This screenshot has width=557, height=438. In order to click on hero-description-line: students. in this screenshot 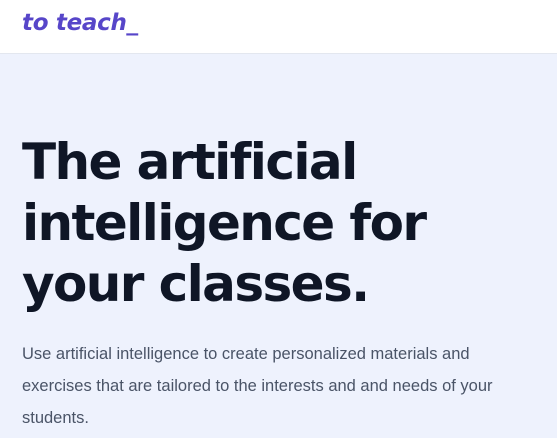, I will do `click(55, 418)`.